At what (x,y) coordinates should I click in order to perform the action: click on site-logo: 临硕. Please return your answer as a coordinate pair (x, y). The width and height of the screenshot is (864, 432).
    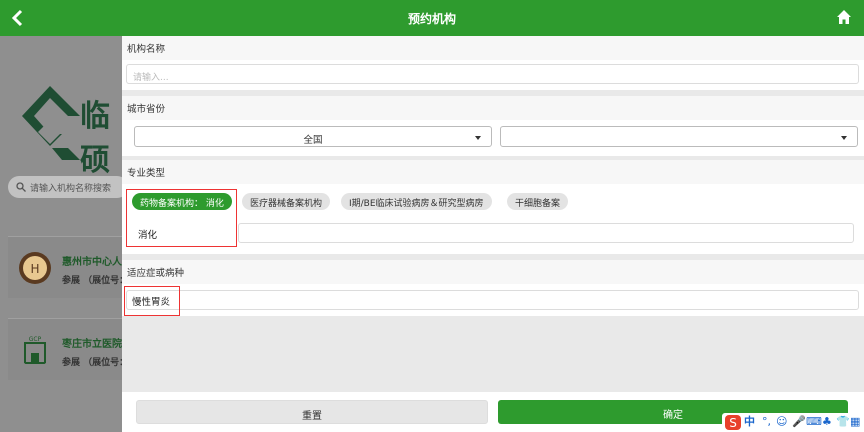
    Looking at the image, I should click on (70, 126).